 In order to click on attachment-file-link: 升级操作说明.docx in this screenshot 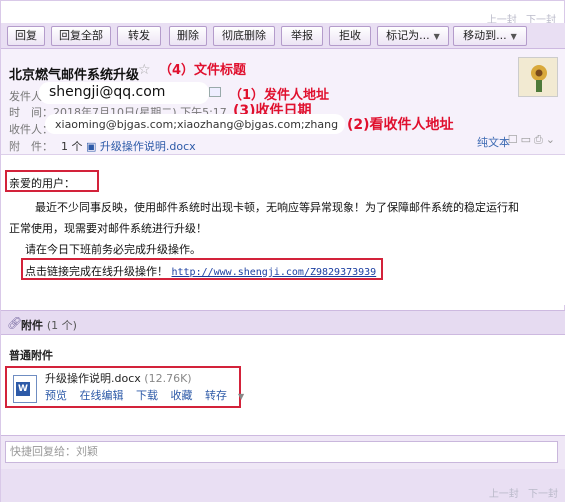, I will do `click(148, 146)`.